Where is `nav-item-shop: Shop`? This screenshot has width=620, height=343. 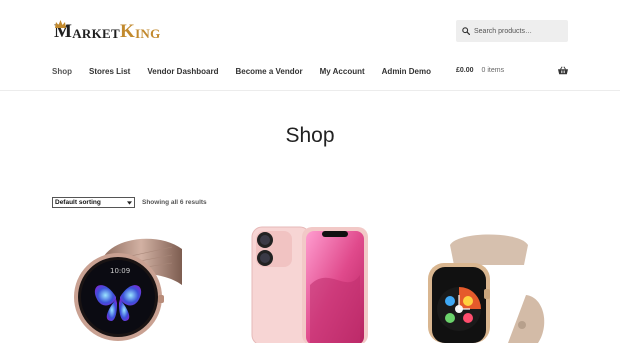
nav-item-shop: Shop is located at coordinates (62, 71).